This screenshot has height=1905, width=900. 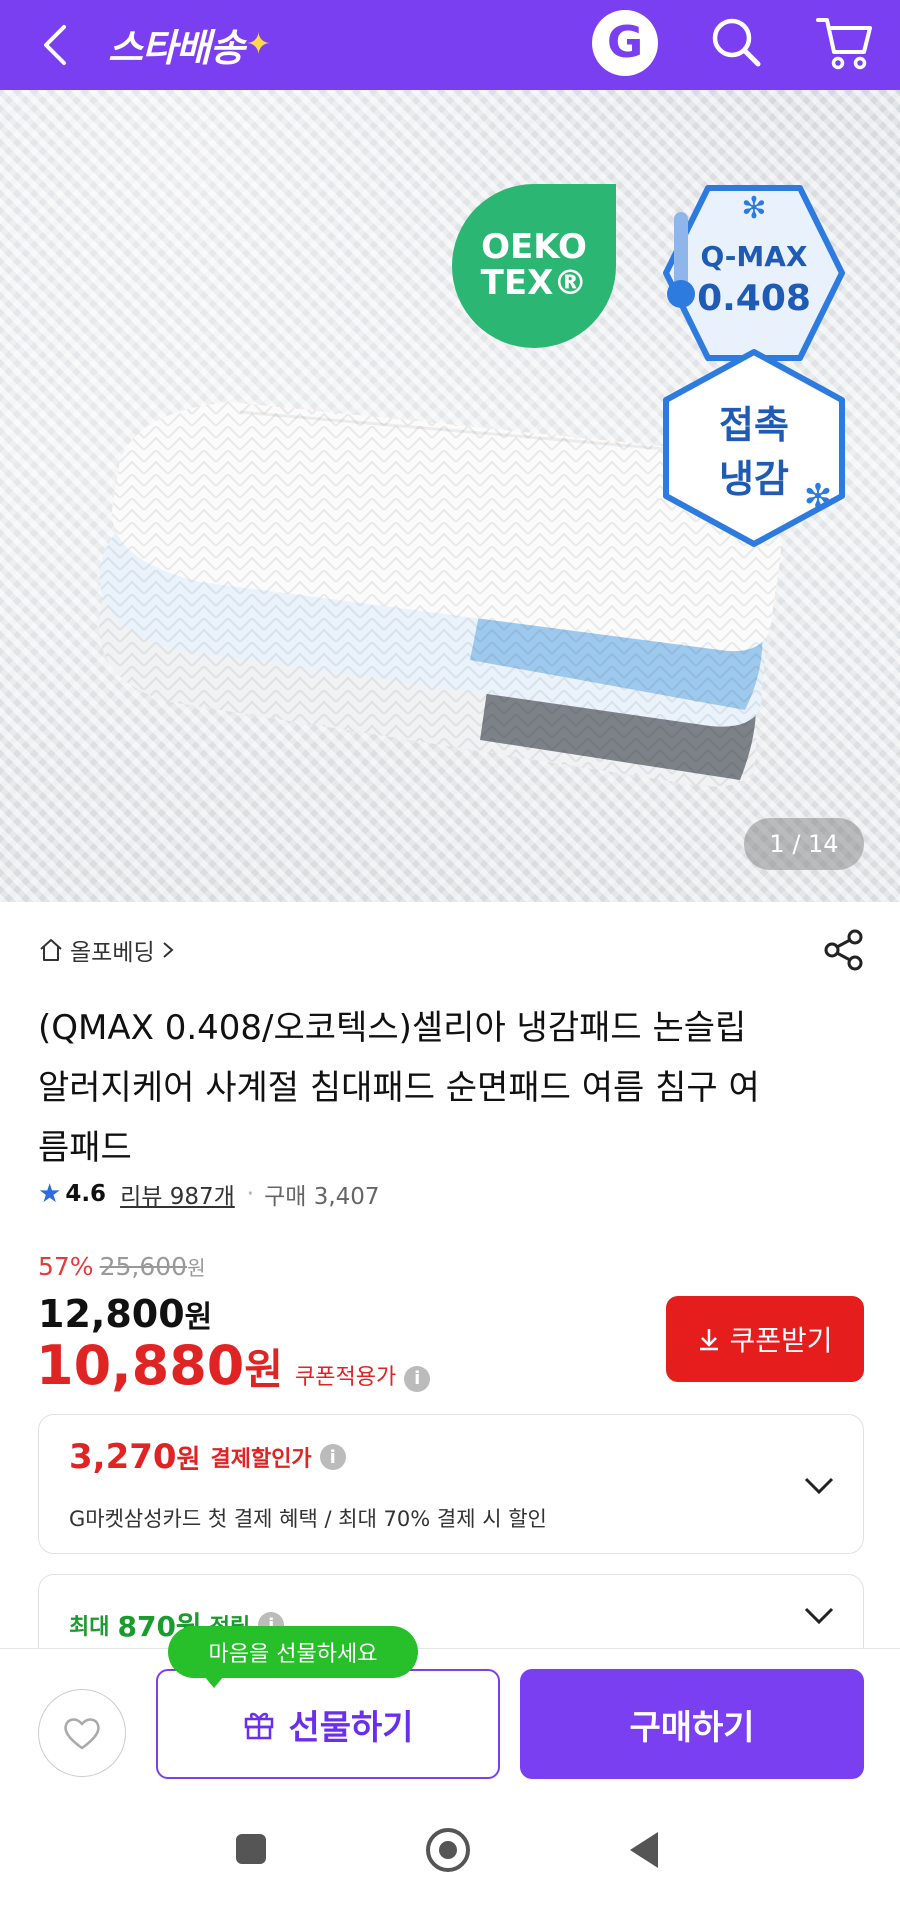 What do you see at coordinates (692, 1727) in the screenshot?
I see `buy-button-label: 구매하기` at bounding box center [692, 1727].